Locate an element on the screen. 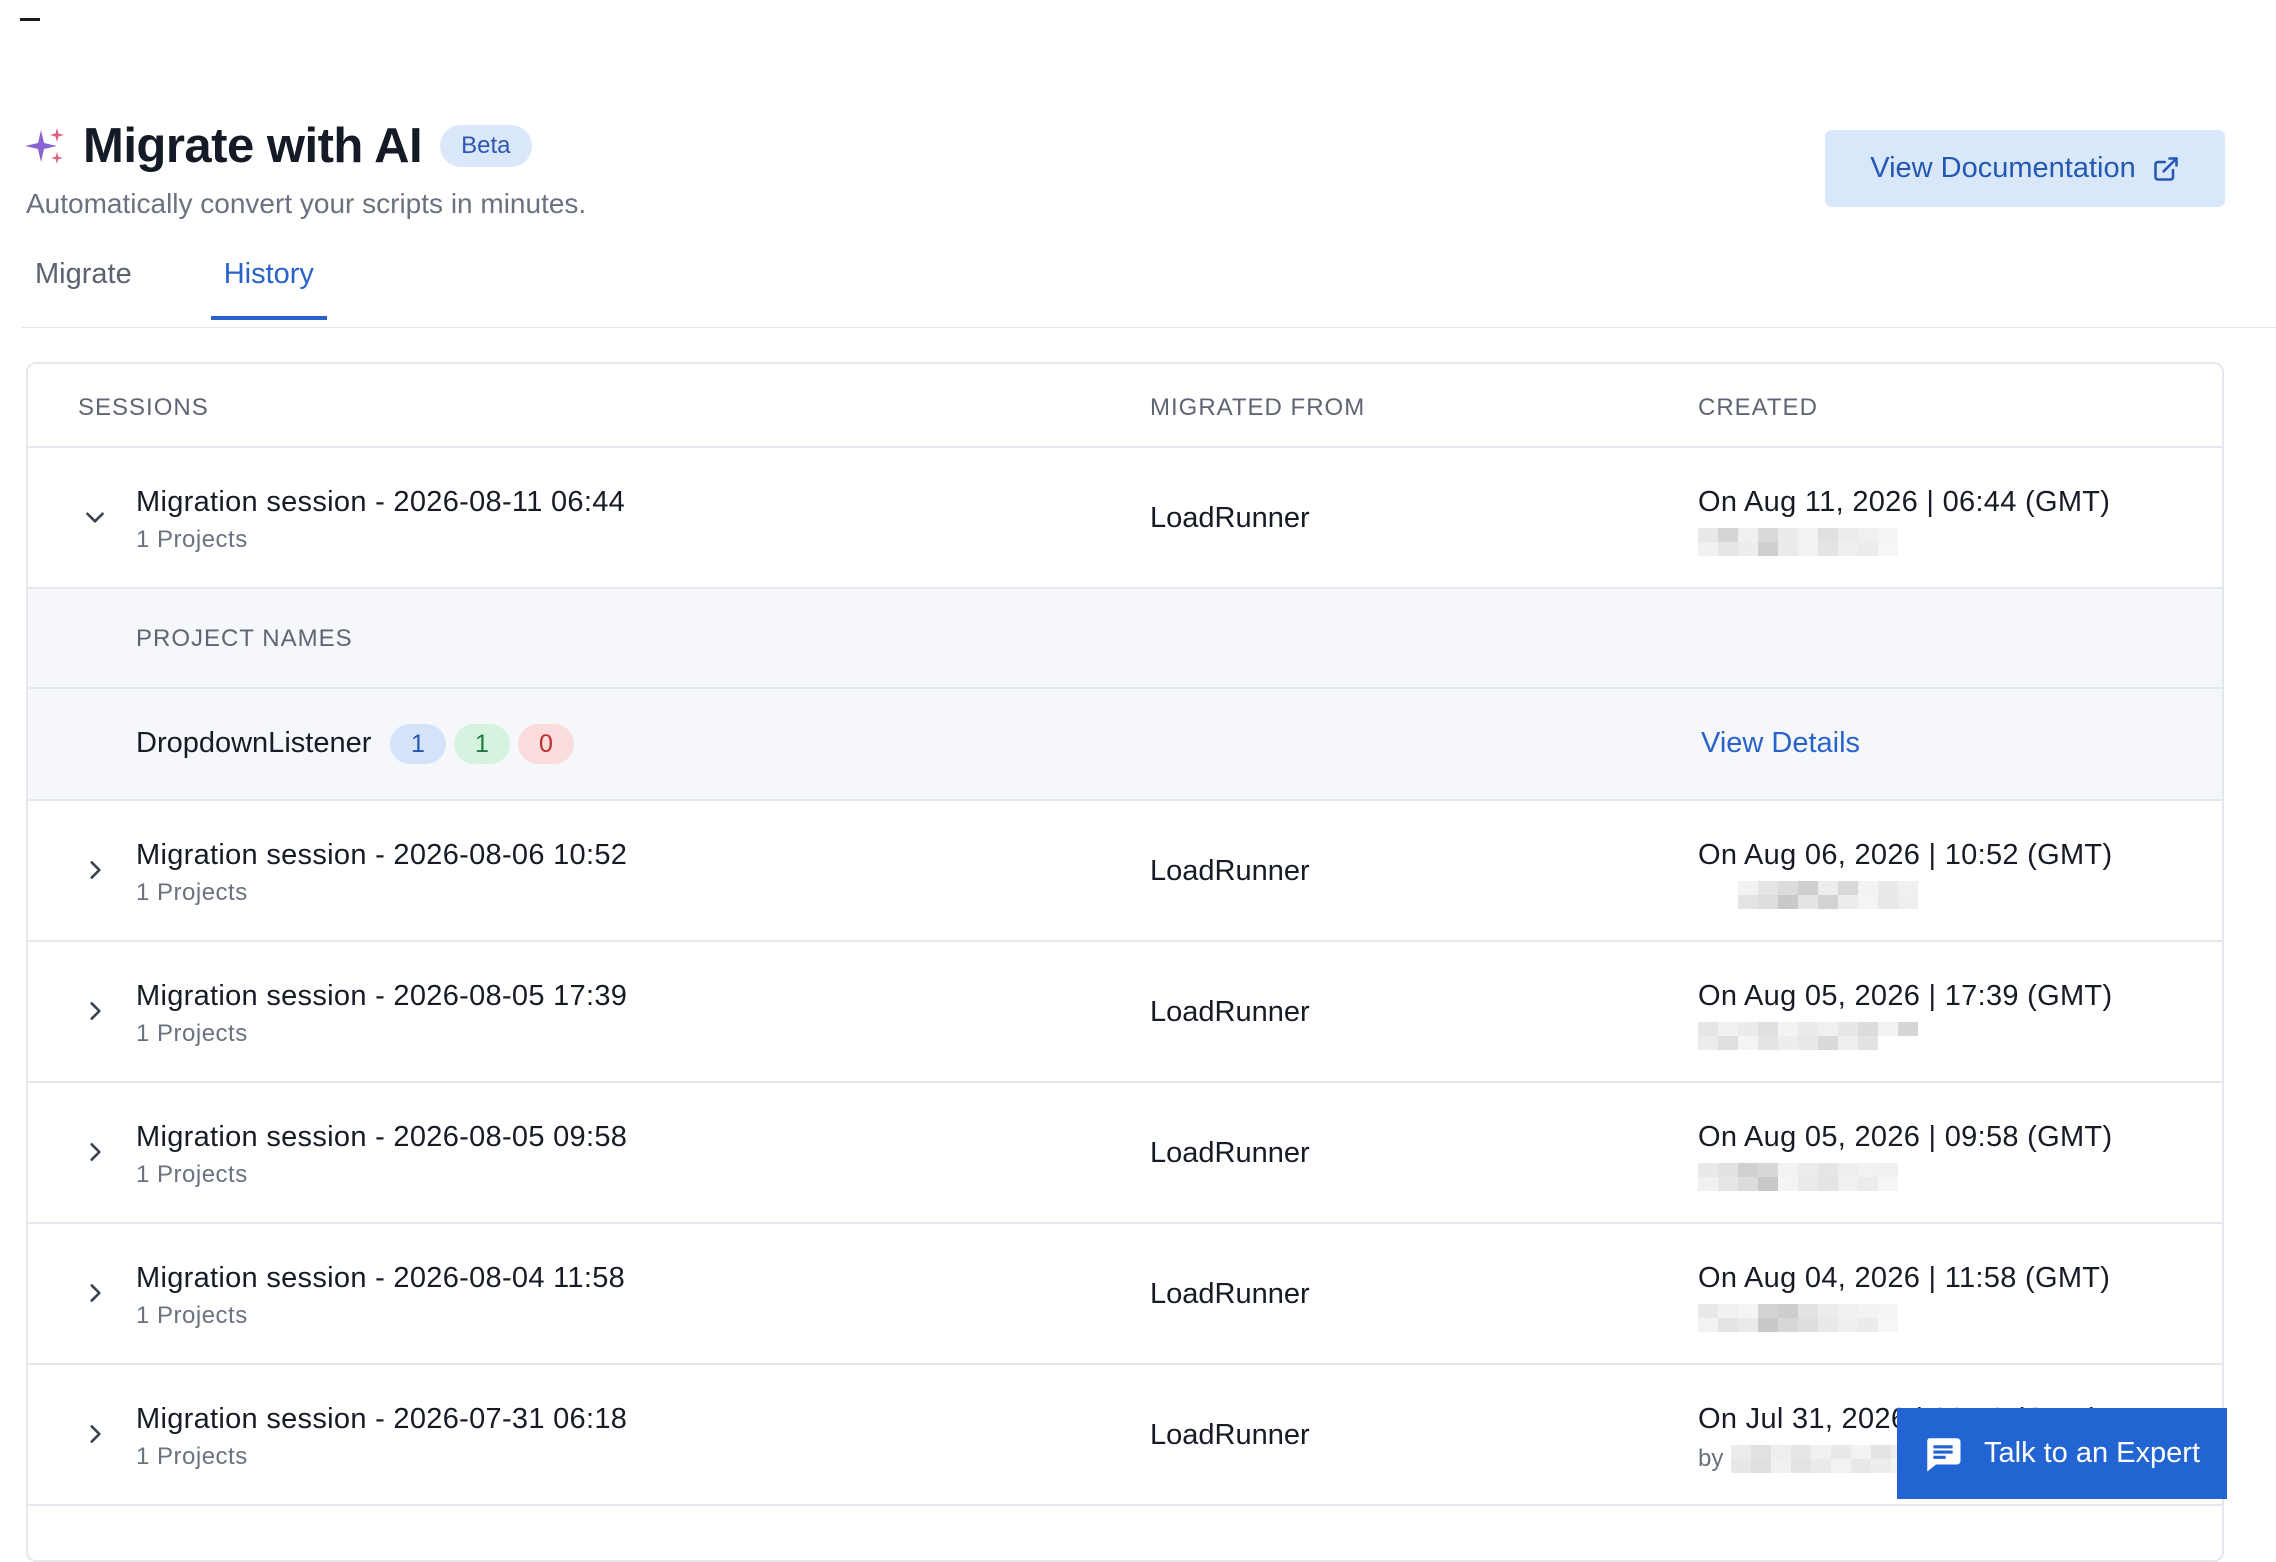 This screenshot has width=2276, height=1562. created-date: On Aug 05, 2026 | 09:58 (GMT) is located at coordinates (1905, 1137).